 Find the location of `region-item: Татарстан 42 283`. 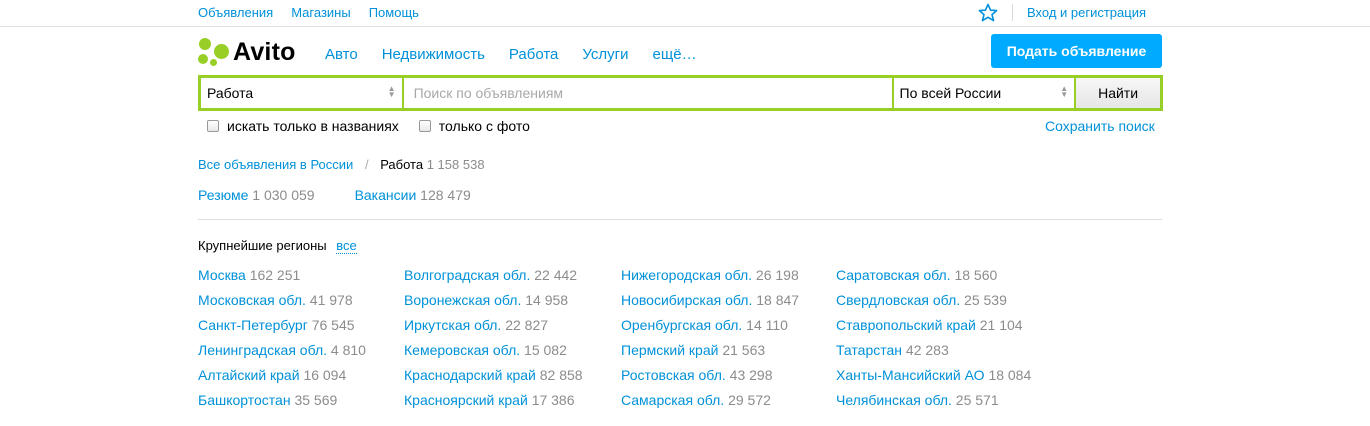

region-item: Татарстан 42 283 is located at coordinates (933, 354).